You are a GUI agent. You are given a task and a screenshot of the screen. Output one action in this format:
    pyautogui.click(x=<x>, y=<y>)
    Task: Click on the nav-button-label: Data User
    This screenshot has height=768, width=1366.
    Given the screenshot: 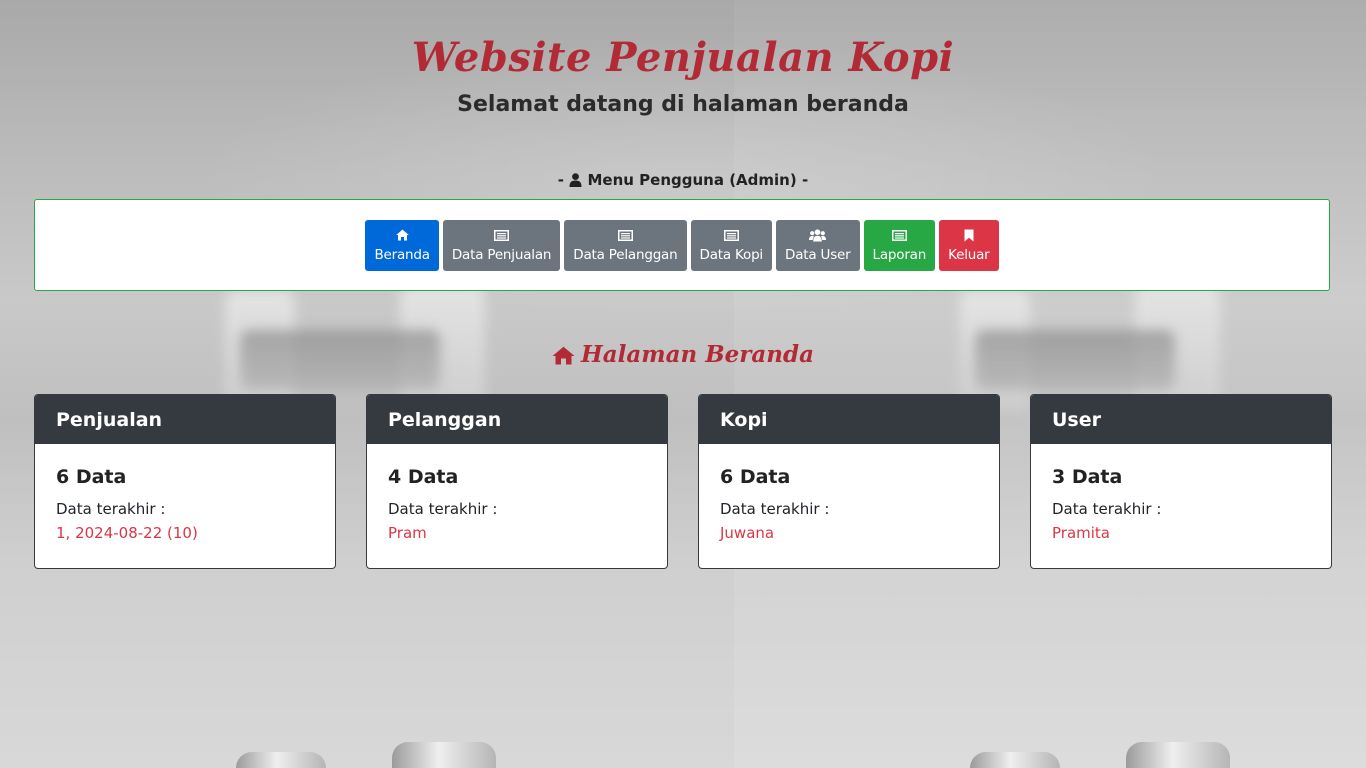 What is the action you would take?
    pyautogui.click(x=818, y=255)
    